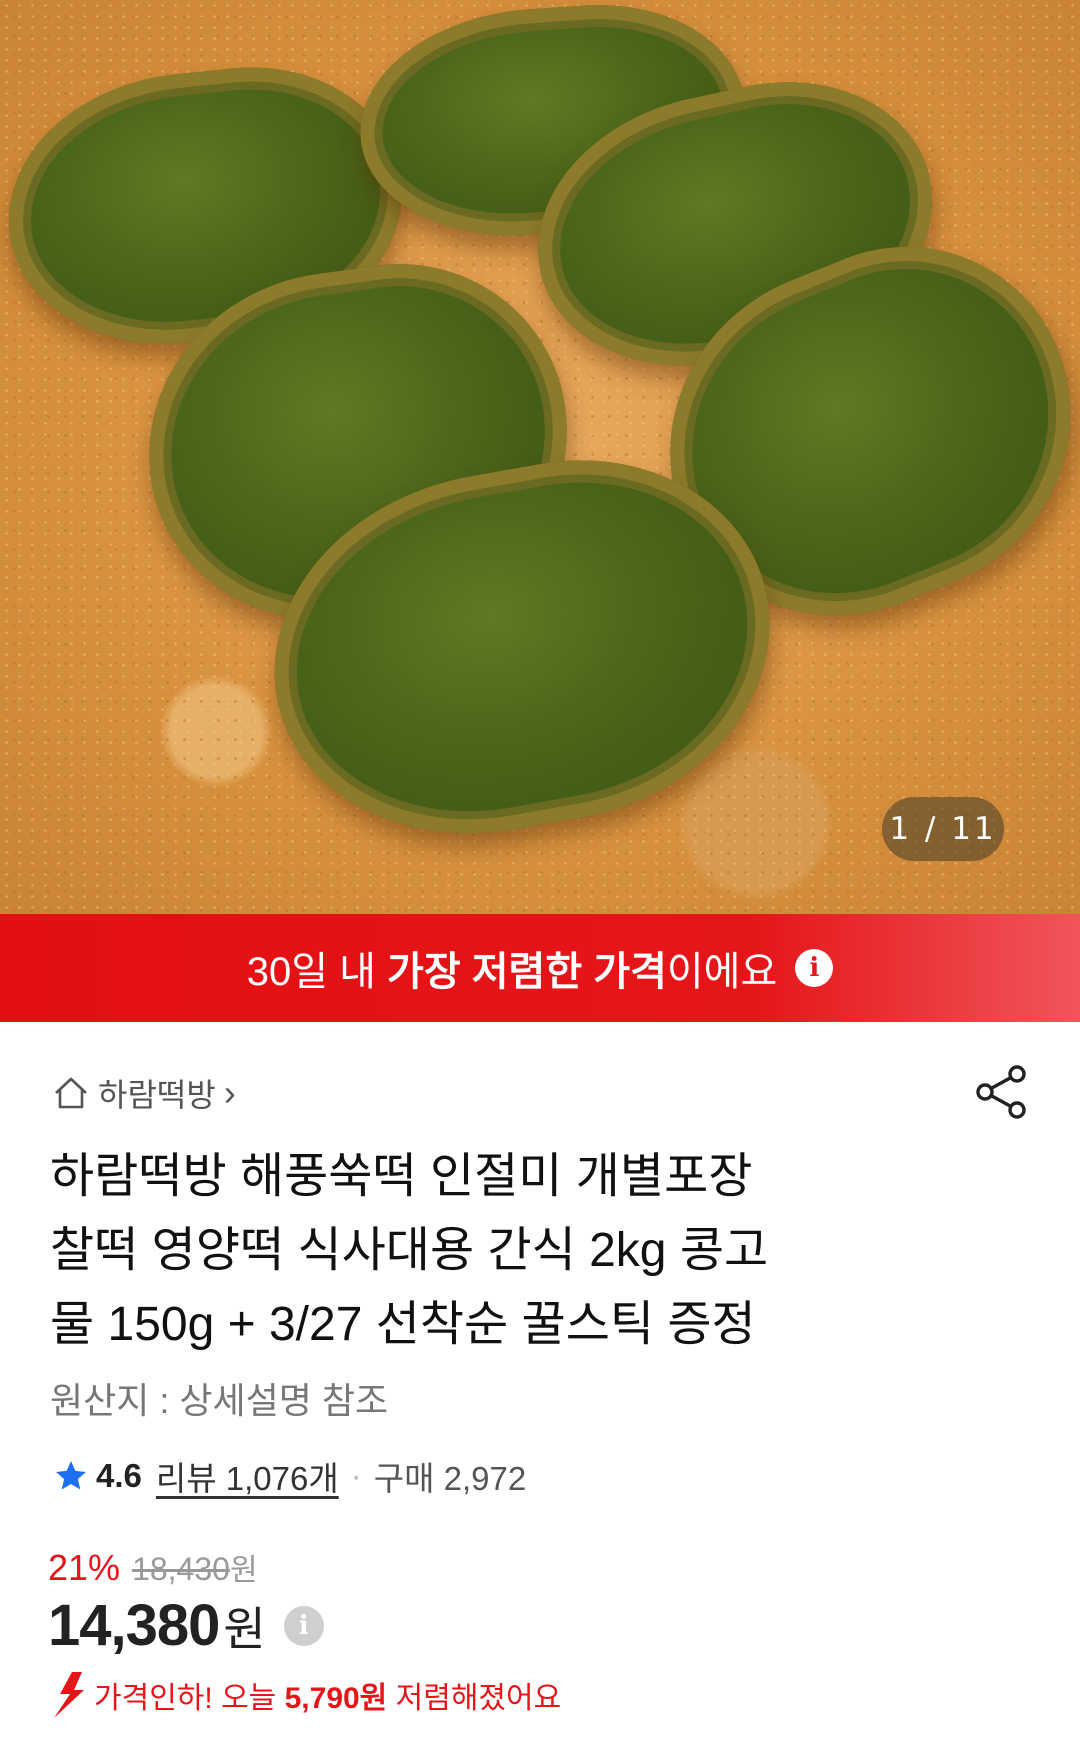  I want to click on rating-row: 4.6 리뷰 1,076개 · 구매 2,972, so click(289, 1476).